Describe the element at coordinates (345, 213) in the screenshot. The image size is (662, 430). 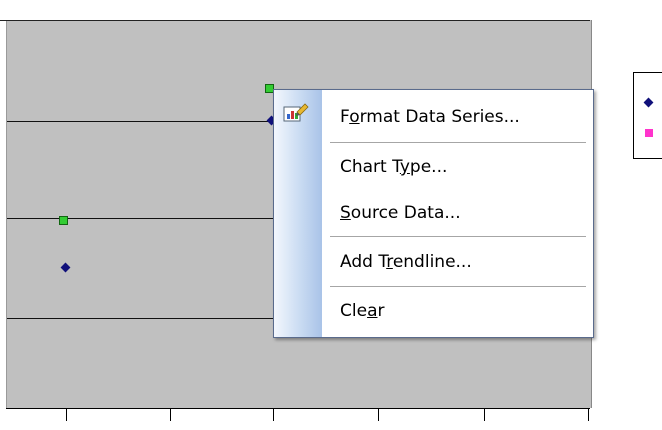
I see `menu-item-accelerator: S` at that location.